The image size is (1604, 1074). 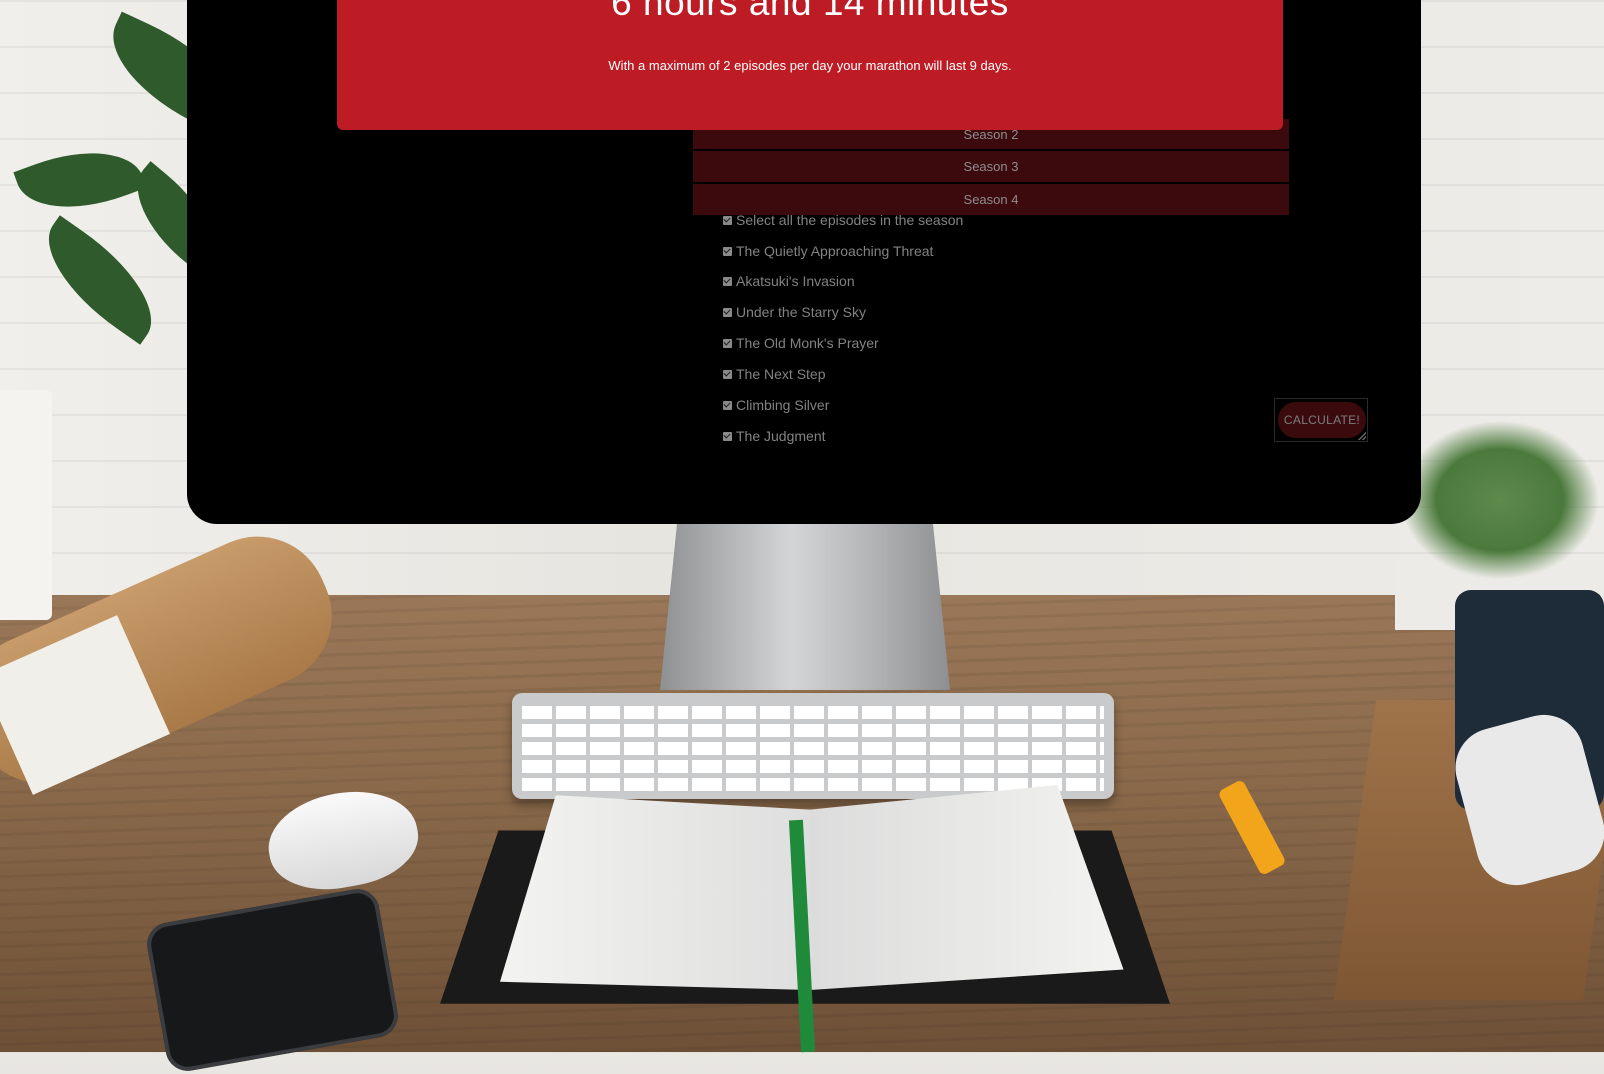 I want to click on select-all-episodes: Select all the episodes in the season, so click(x=843, y=220).